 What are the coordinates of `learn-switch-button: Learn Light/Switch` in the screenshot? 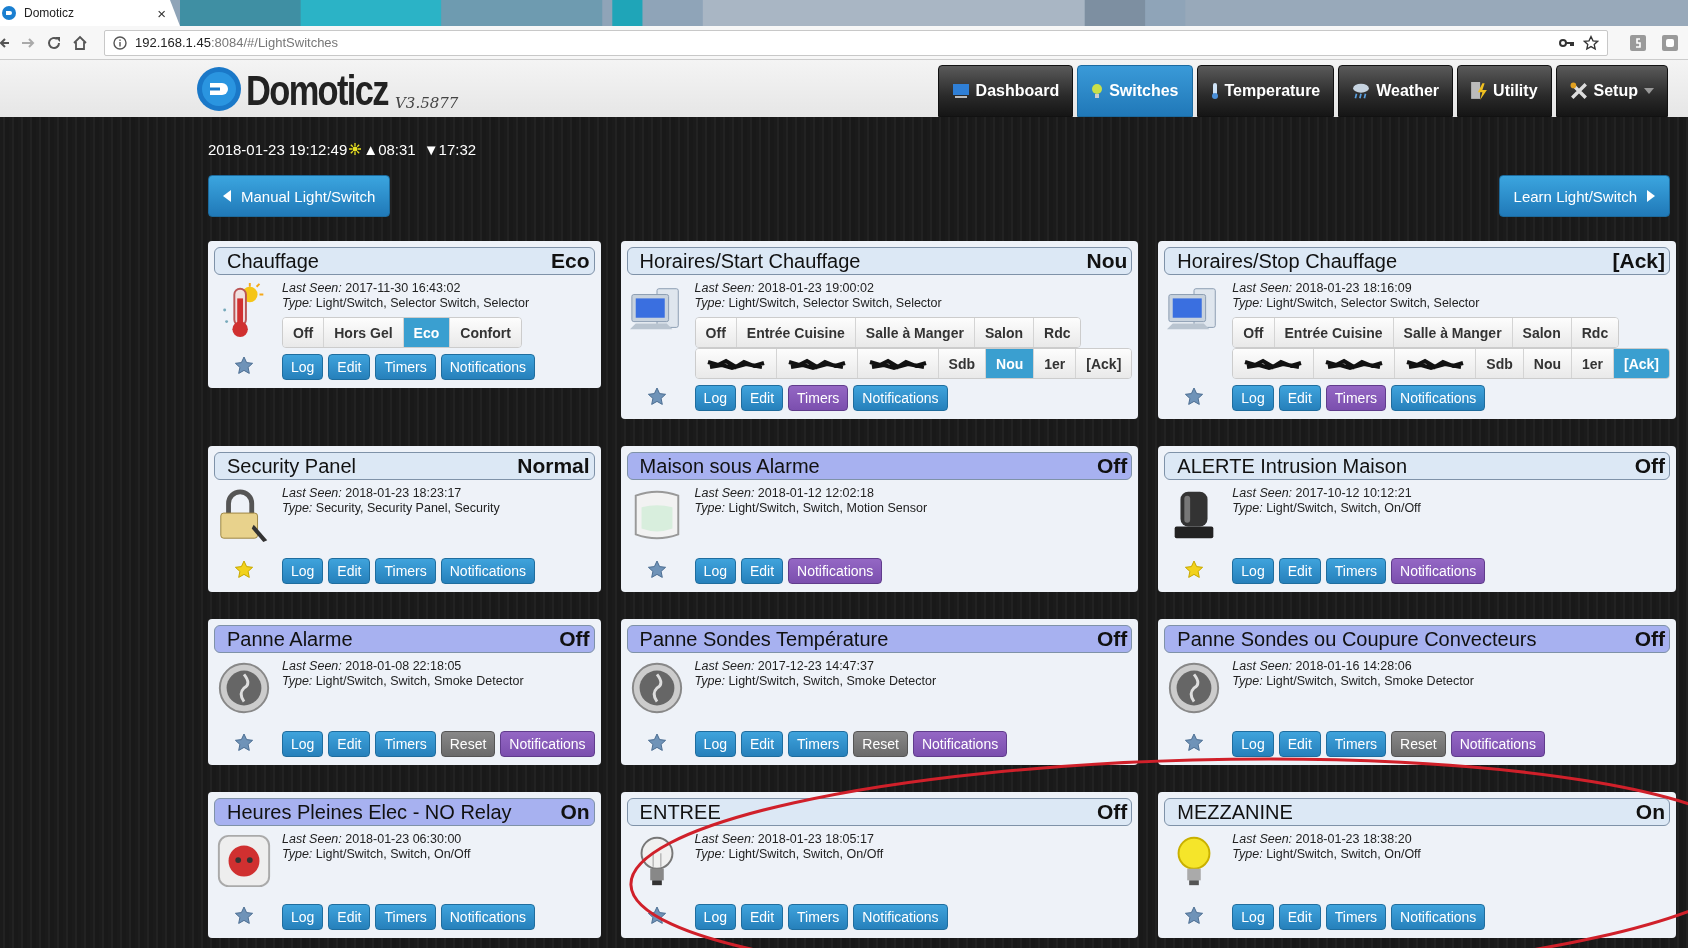 It's located at (1584, 196).